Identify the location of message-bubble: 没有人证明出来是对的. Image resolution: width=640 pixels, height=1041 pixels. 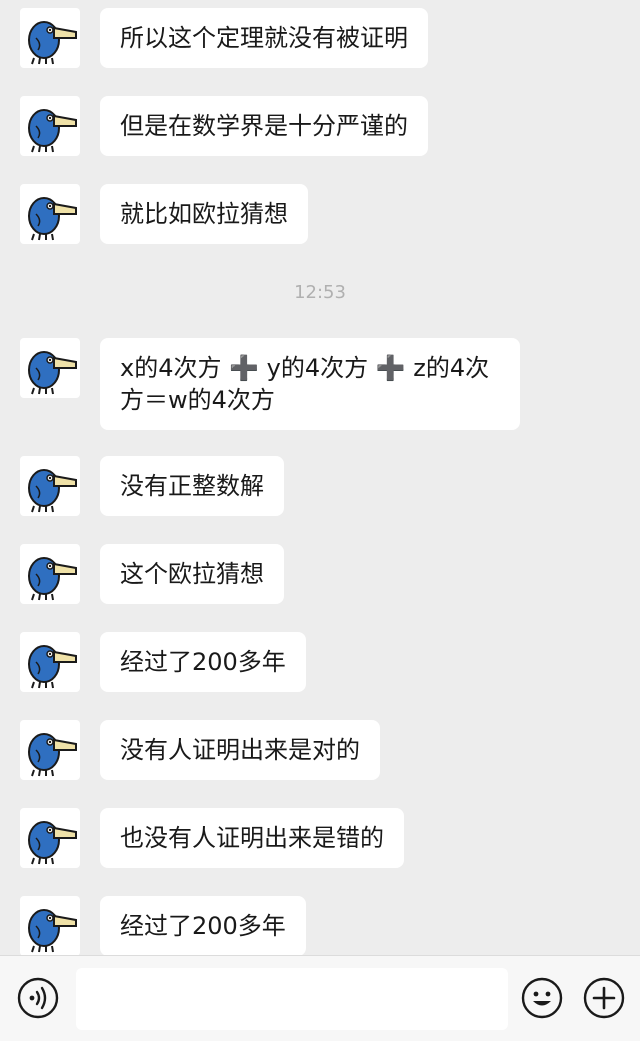
(240, 750).